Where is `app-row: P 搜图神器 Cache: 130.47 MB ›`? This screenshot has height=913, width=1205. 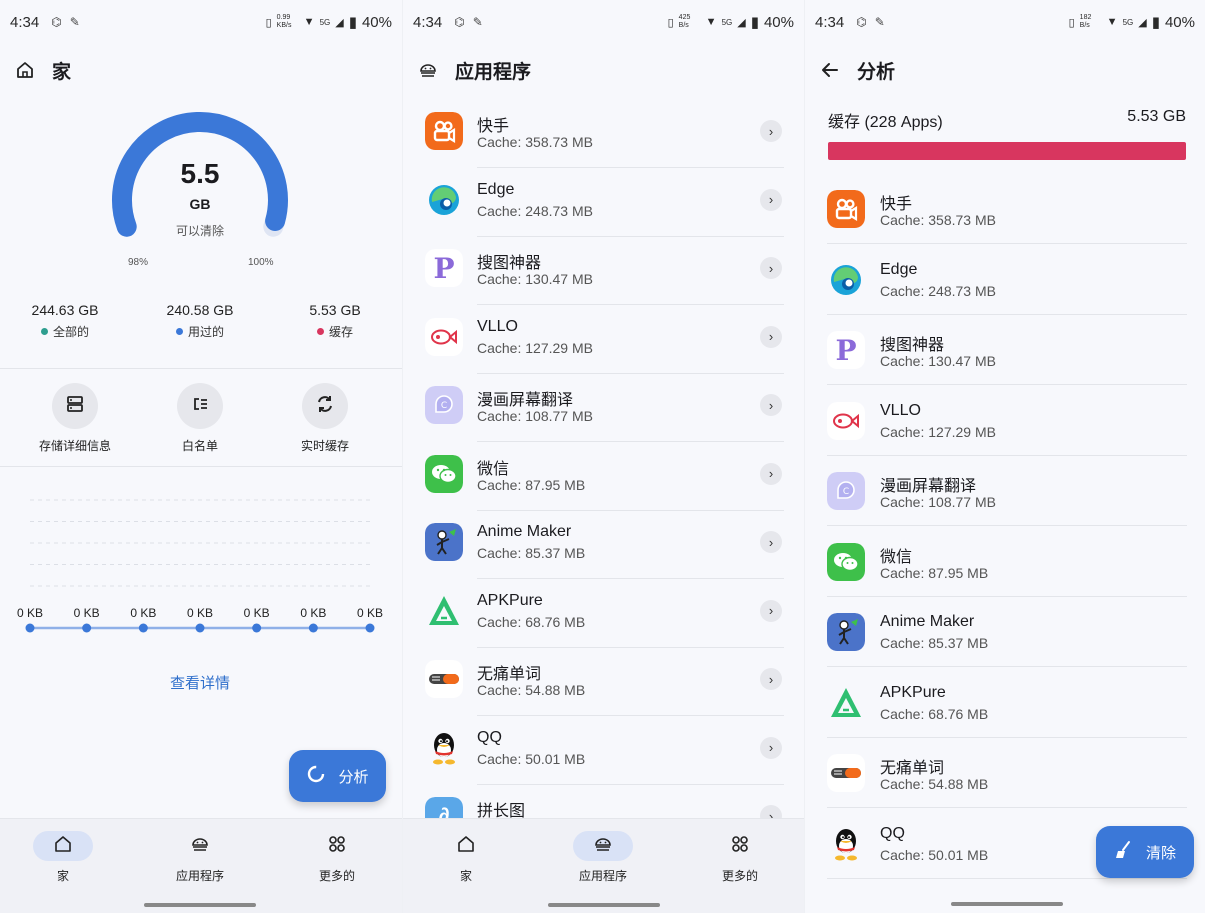 app-row: P 搜图神器 Cache: 130.47 MB › is located at coordinates (603, 271).